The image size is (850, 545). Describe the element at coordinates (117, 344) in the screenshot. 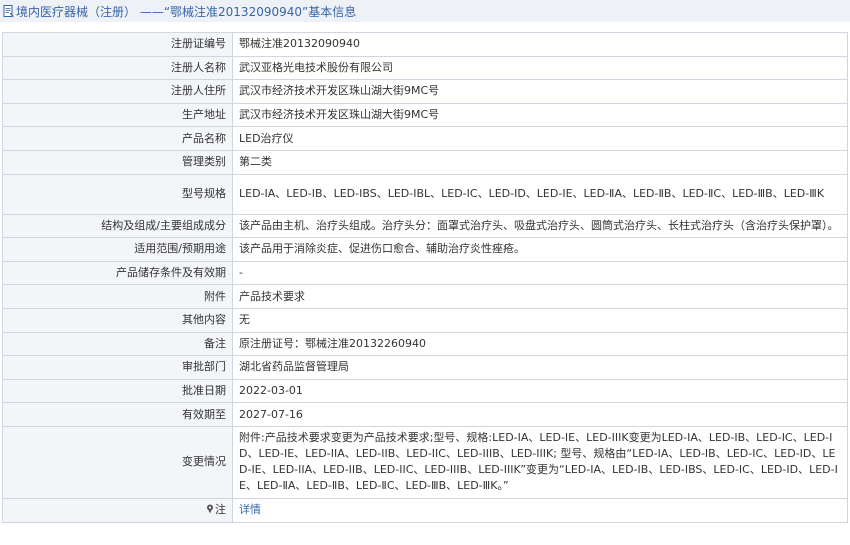

I see `row-label: 备注` at that location.